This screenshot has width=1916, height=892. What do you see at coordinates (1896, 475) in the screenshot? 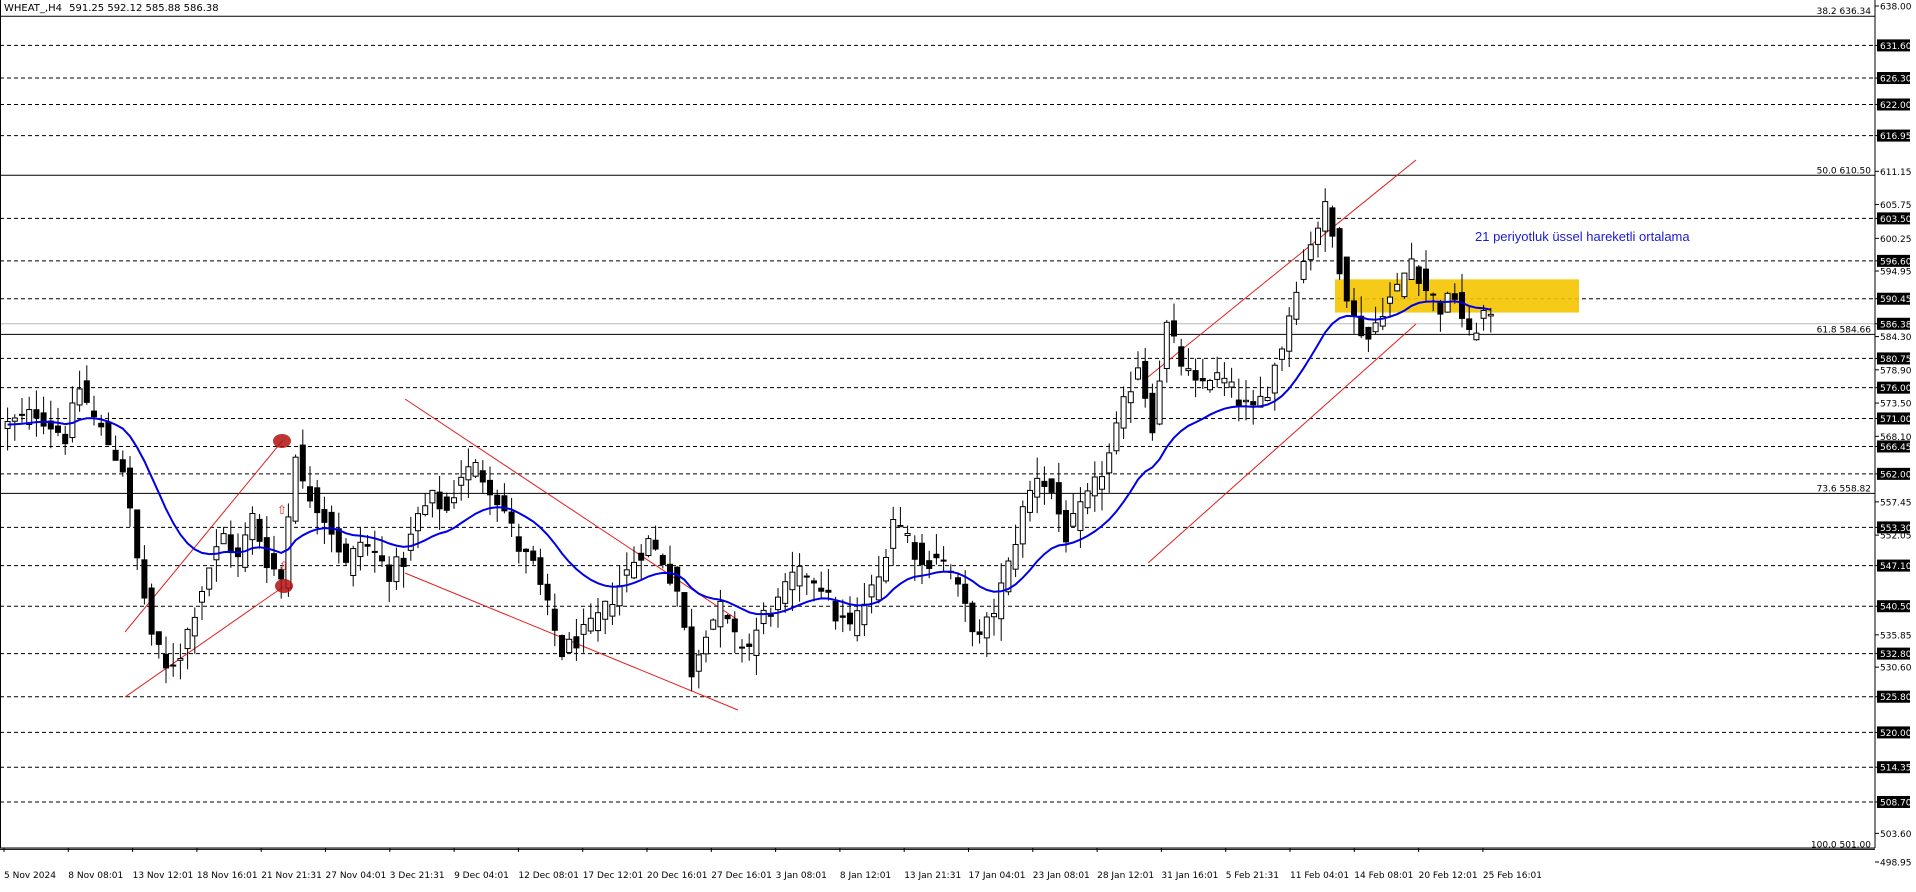
I see `price-label: 562.00` at bounding box center [1896, 475].